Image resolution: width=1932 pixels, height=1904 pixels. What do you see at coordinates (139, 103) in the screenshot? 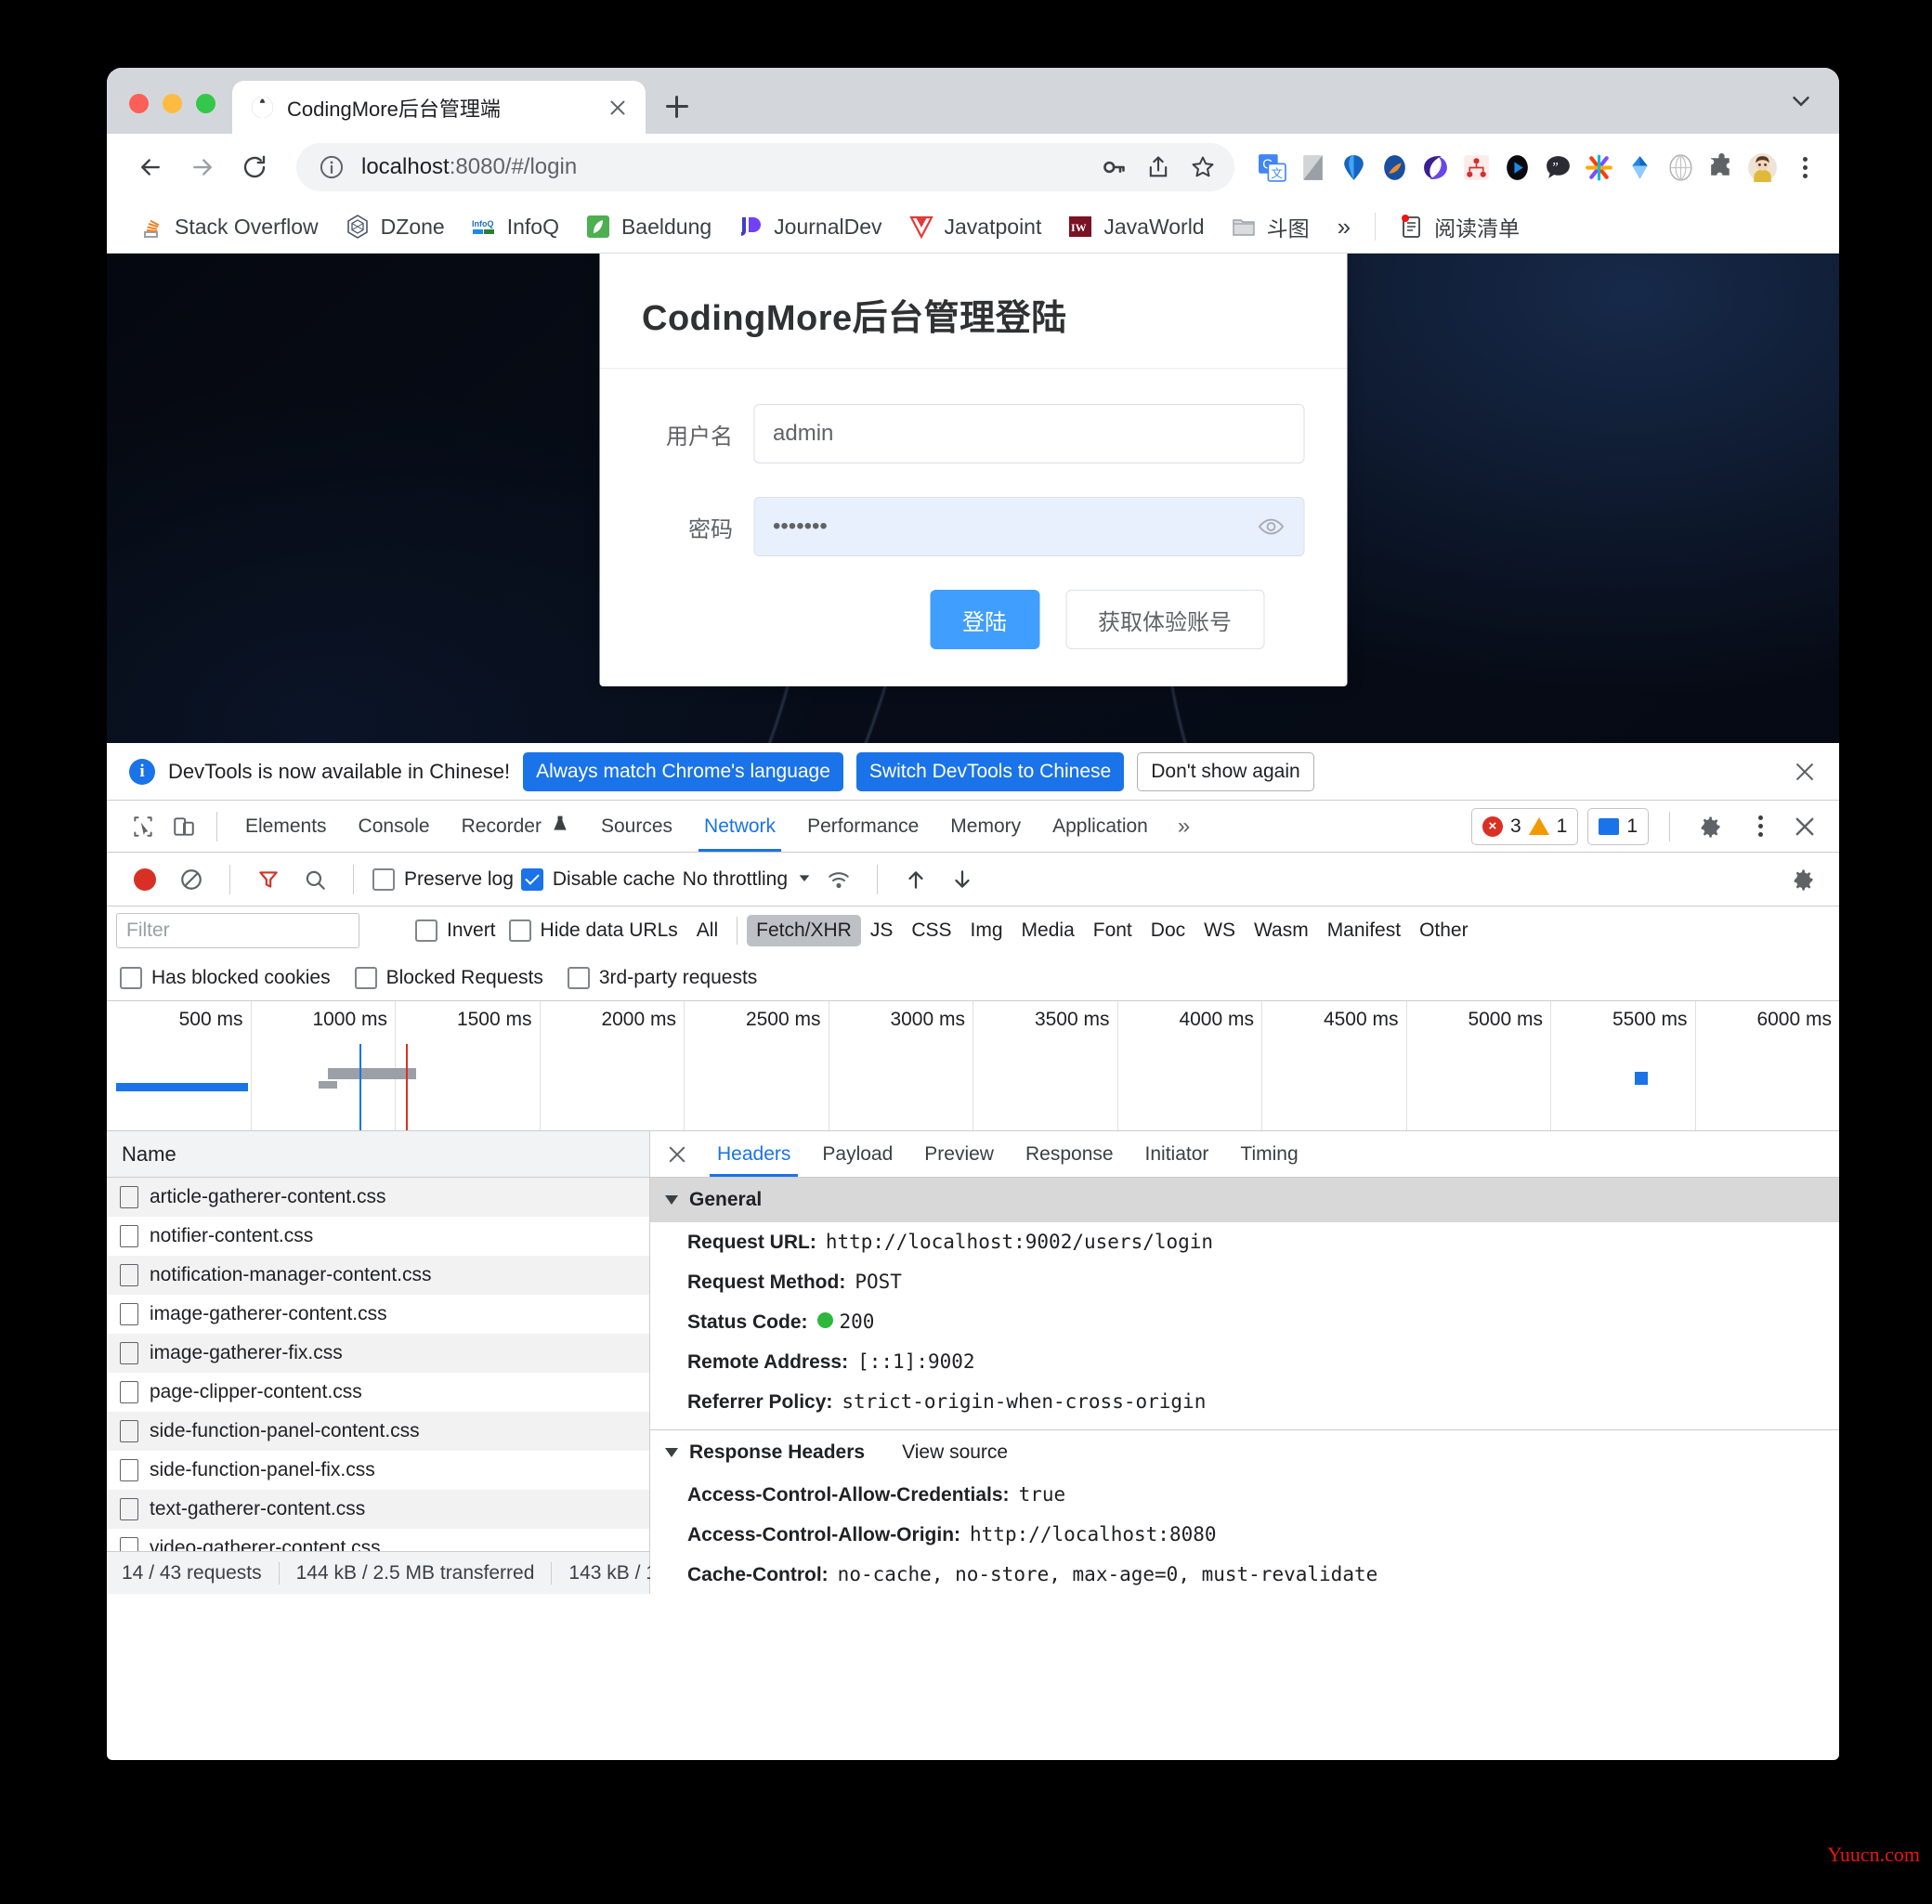
I see `close-window-button` at bounding box center [139, 103].